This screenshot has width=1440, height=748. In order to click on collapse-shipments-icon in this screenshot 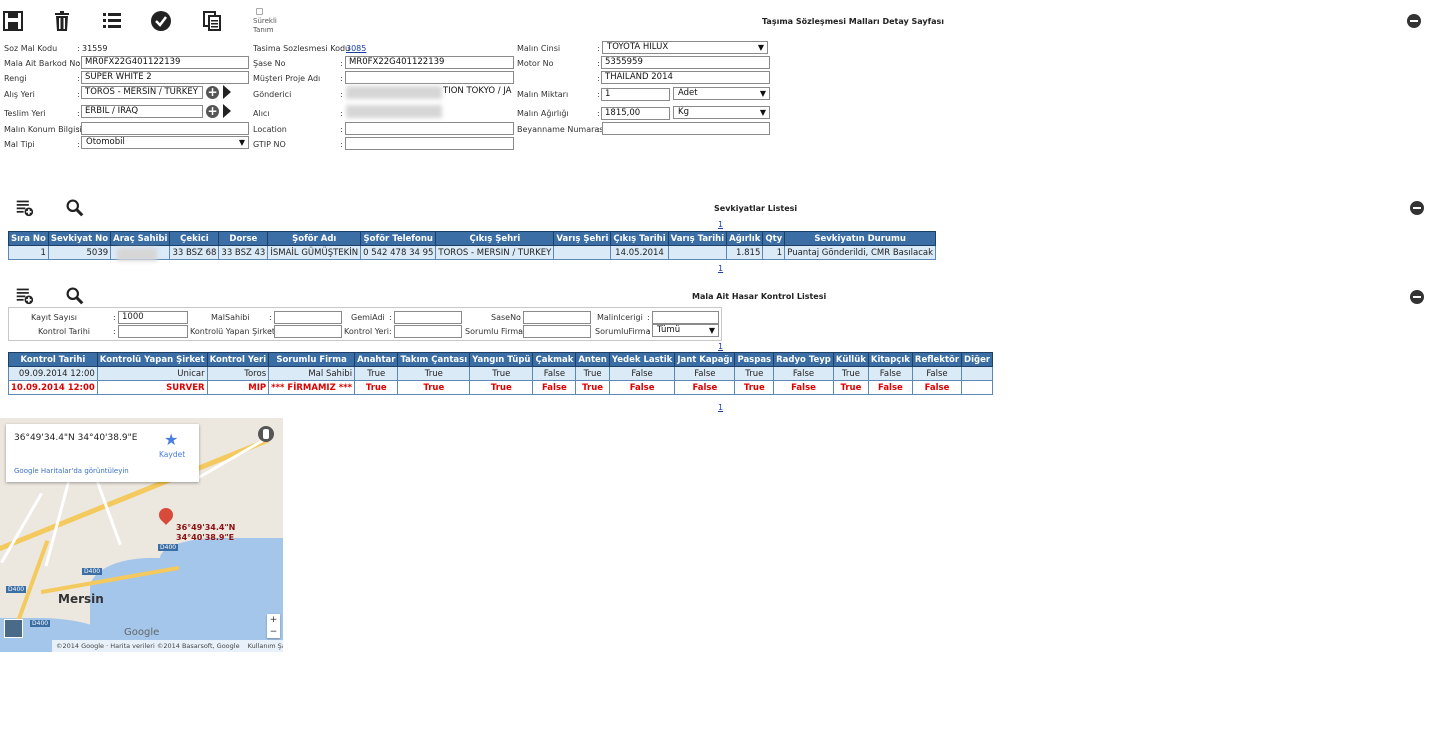, I will do `click(1417, 208)`.